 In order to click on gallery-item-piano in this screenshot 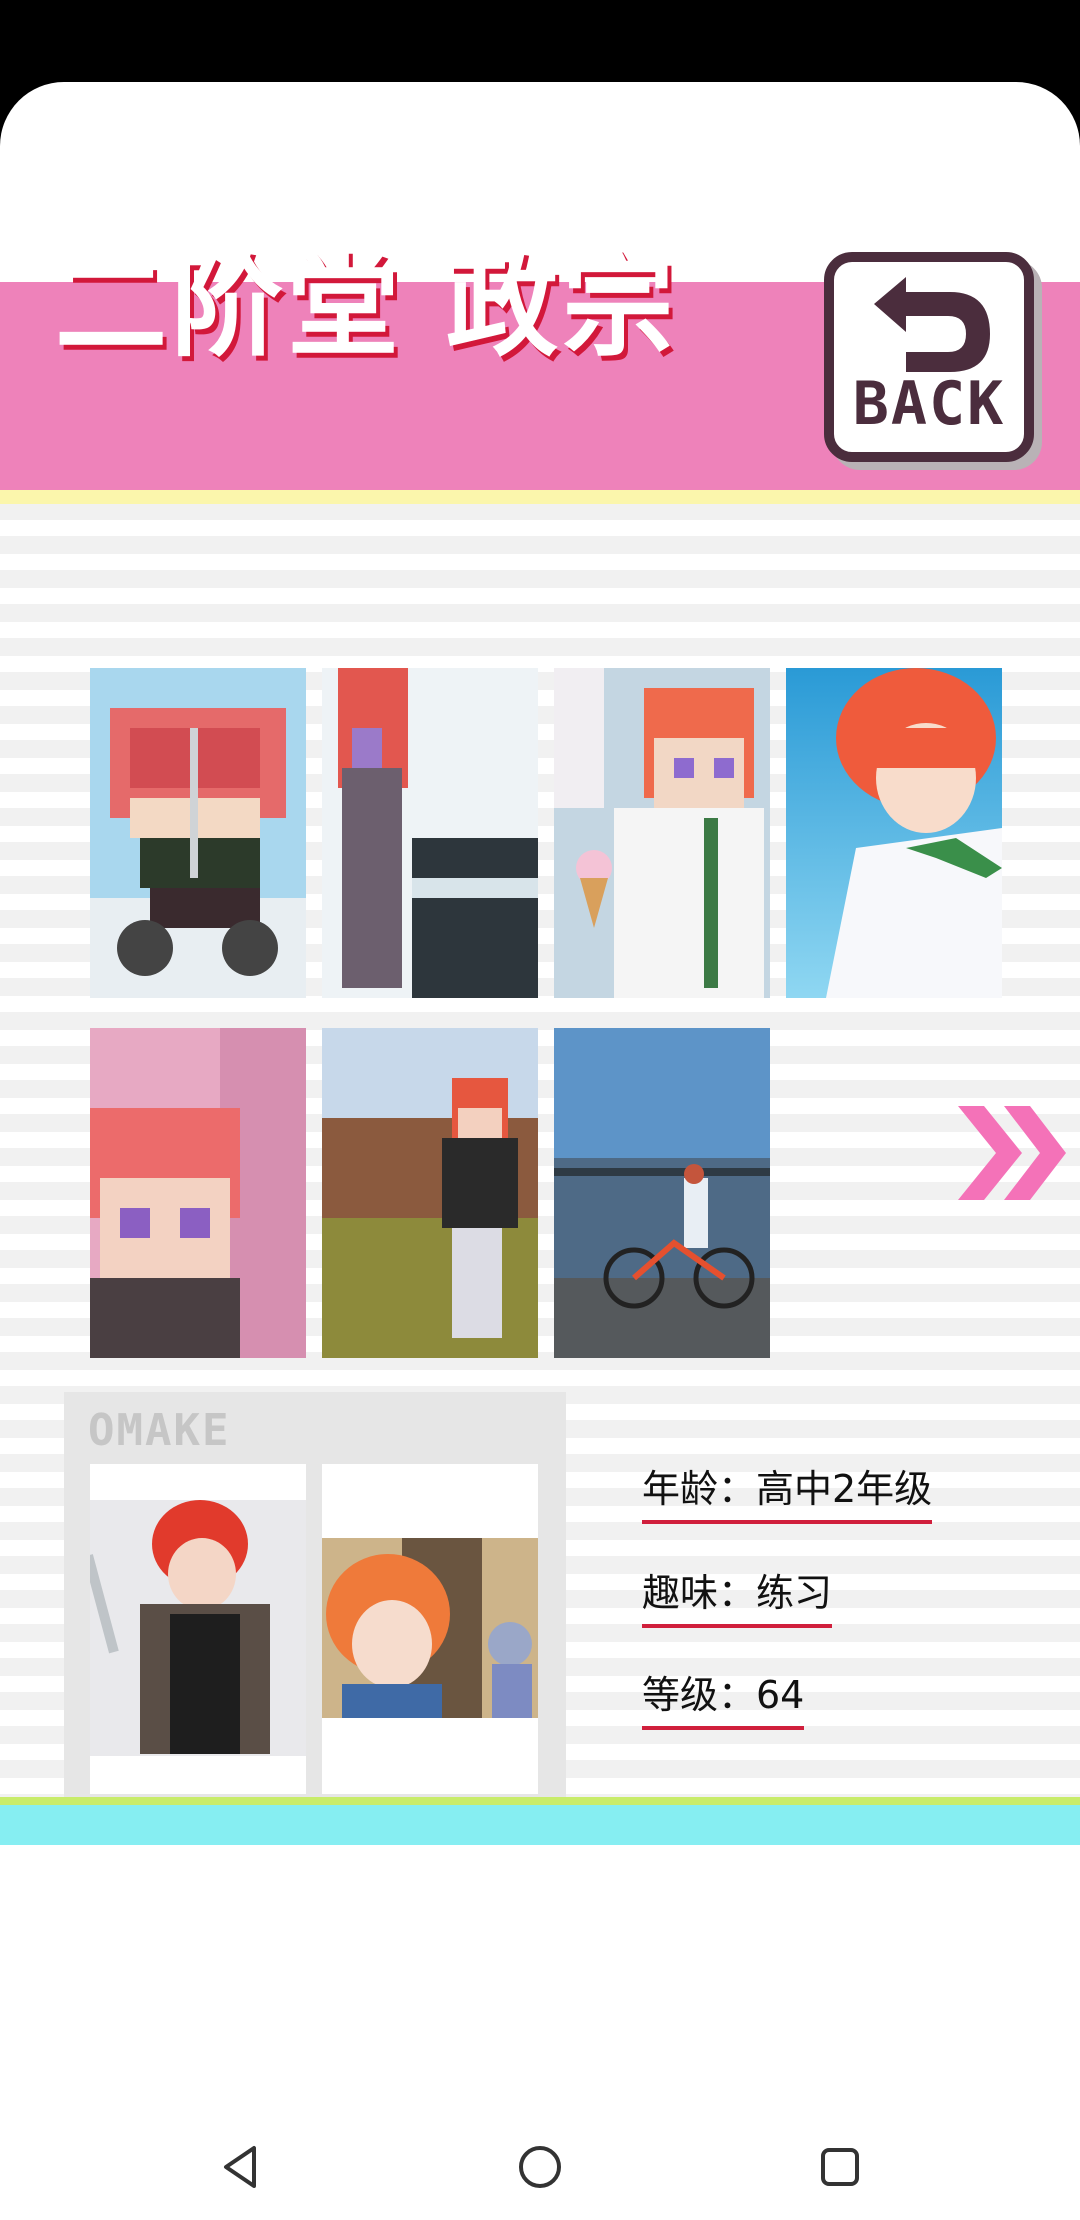, I will do `click(430, 833)`.